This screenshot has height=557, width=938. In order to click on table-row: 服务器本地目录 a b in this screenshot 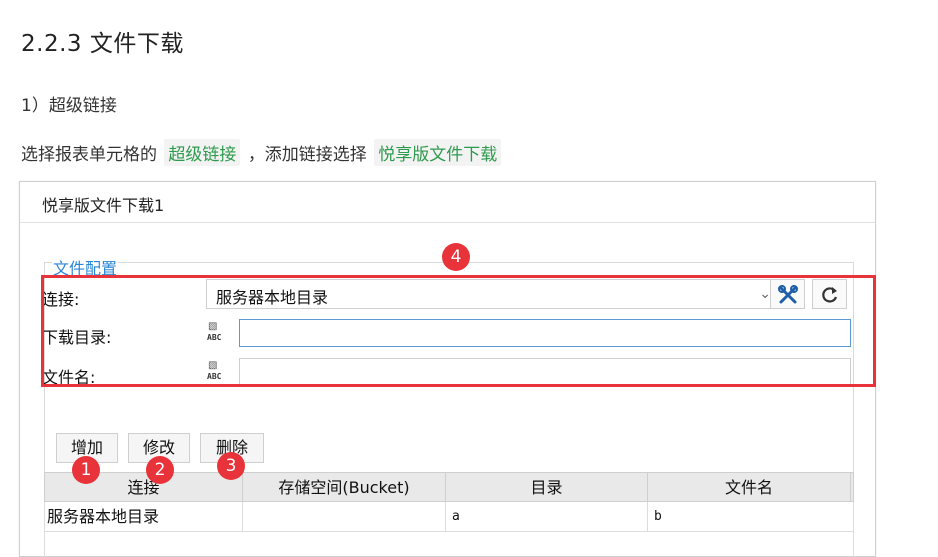, I will do `click(449, 517)`.